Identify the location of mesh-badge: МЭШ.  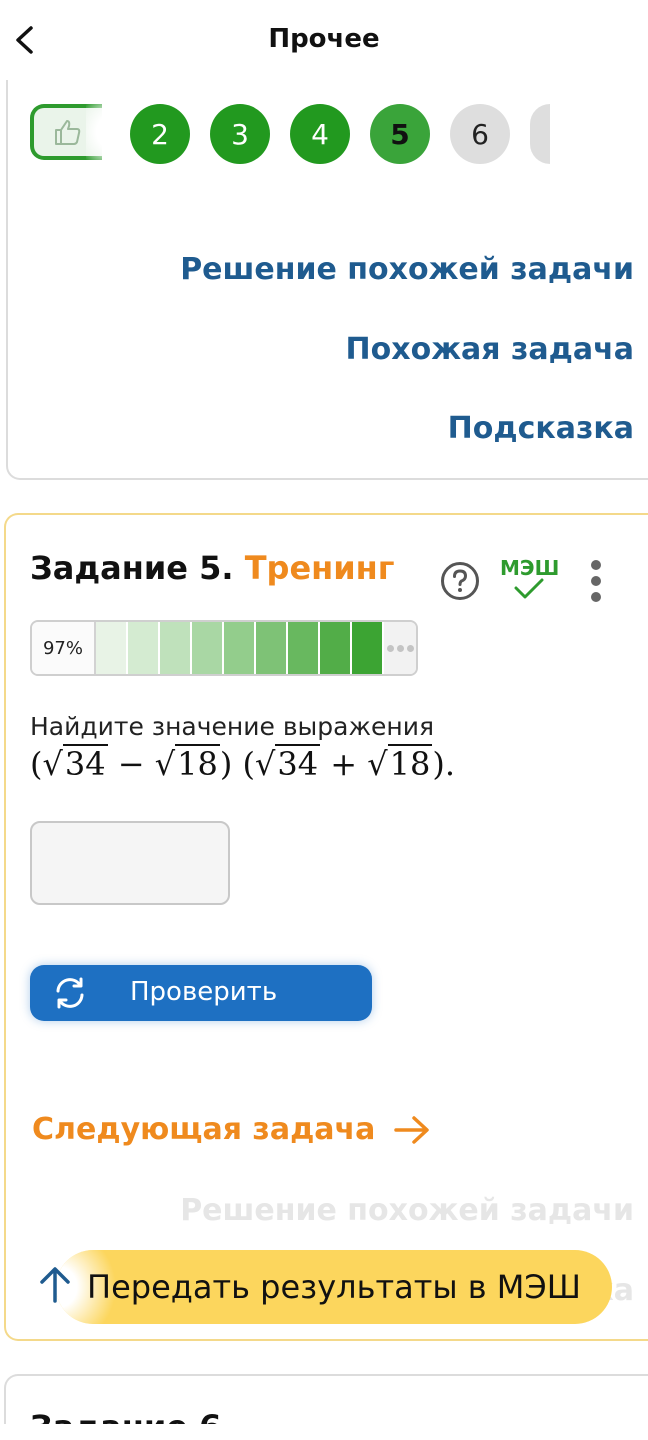
(530, 580).